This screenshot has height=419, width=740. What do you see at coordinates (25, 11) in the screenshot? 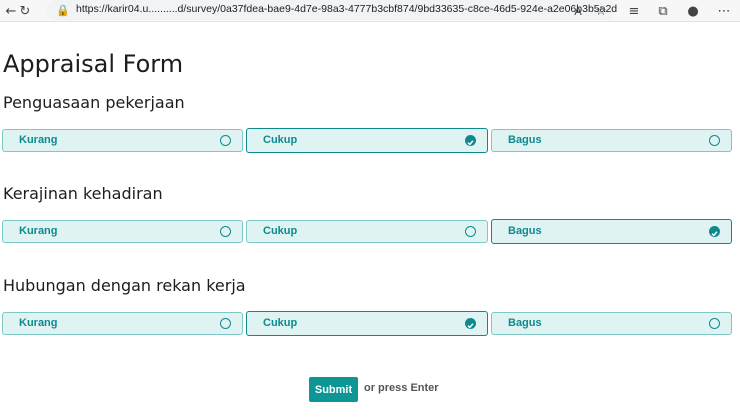
I see `reload-icon: ↻` at bounding box center [25, 11].